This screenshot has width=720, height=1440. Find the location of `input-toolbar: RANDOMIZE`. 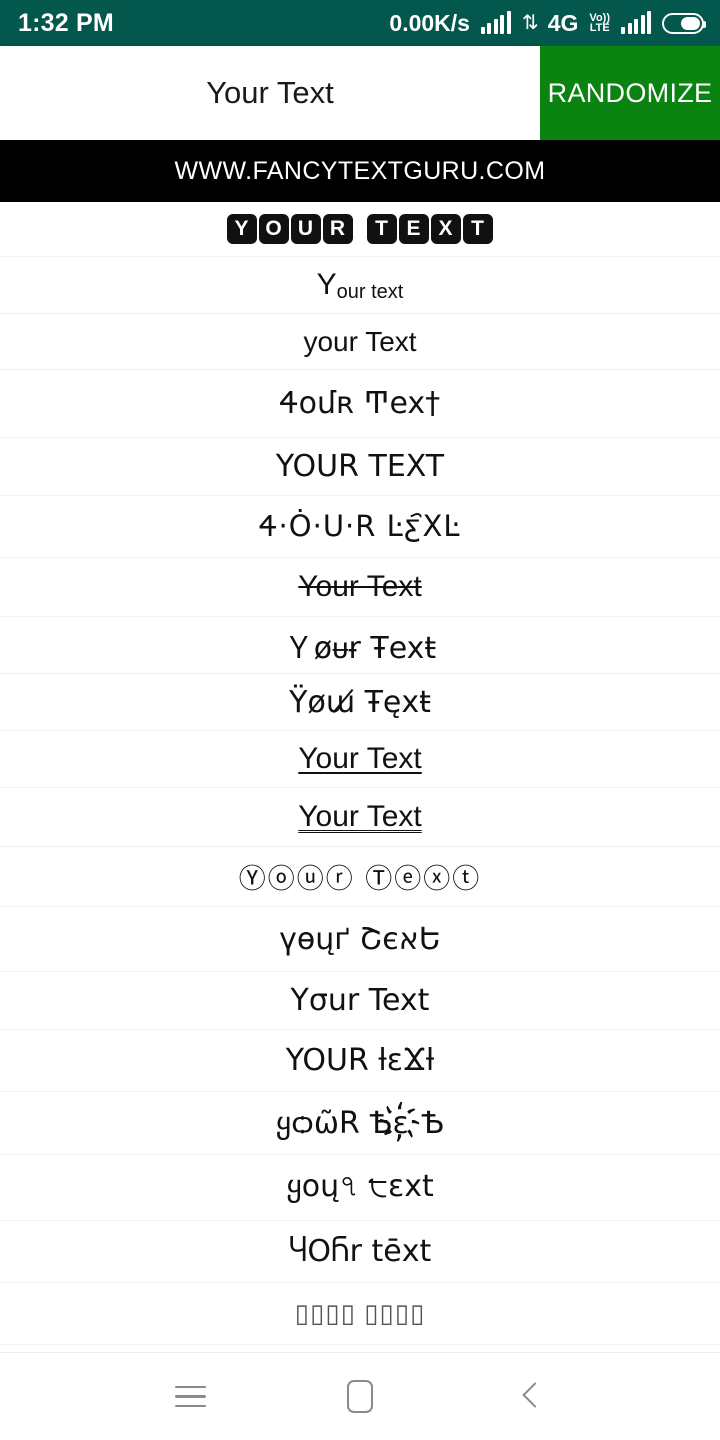

input-toolbar: RANDOMIZE is located at coordinates (360, 93).